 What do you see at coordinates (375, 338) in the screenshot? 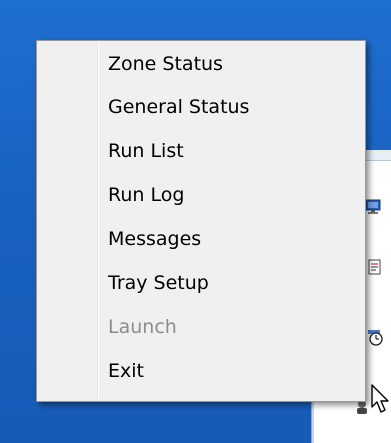
I see `clock-icon` at bounding box center [375, 338].